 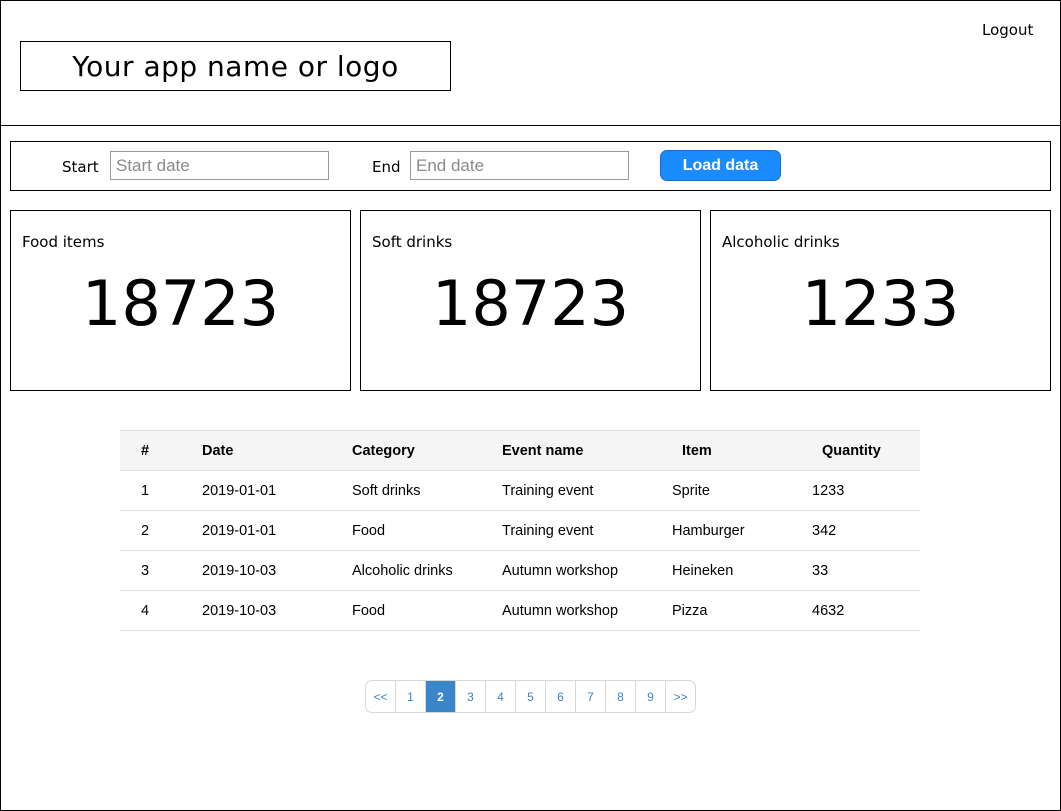 I want to click on load-data-button: Load data, so click(x=720, y=165).